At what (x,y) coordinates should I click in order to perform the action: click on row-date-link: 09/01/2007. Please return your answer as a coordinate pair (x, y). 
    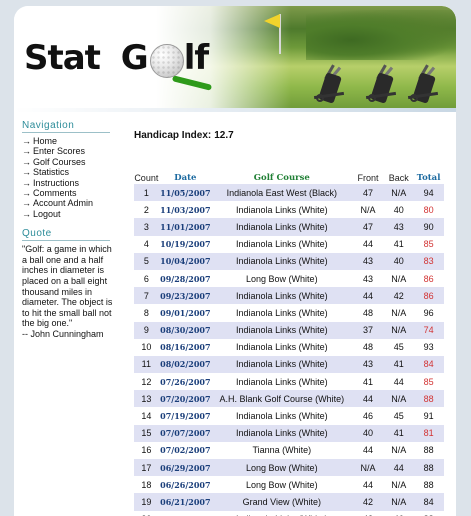
    Looking at the image, I should click on (185, 313).